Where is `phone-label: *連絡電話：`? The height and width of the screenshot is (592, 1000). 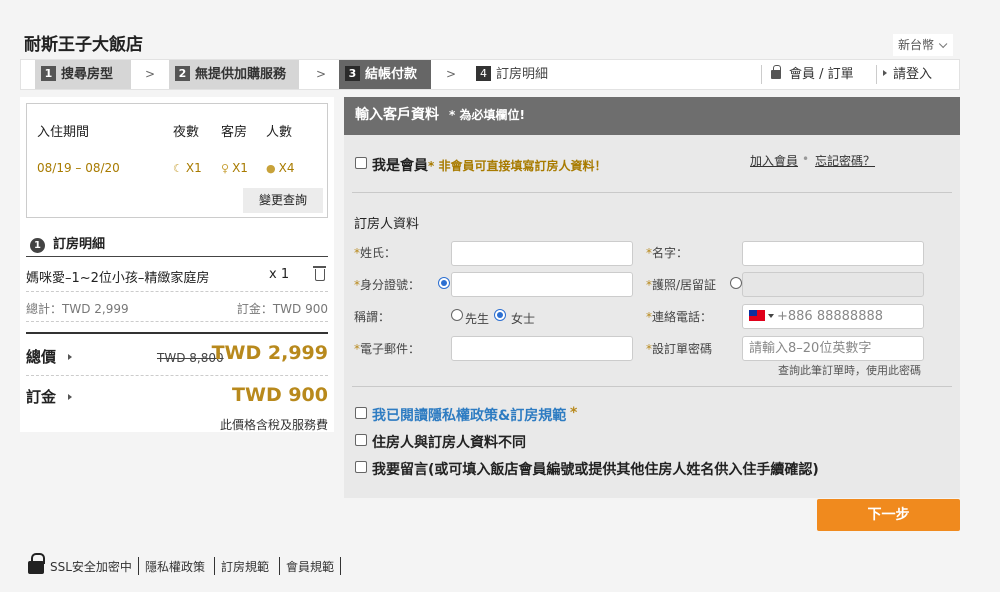
phone-label: *連絡電話： is located at coordinates (679, 316).